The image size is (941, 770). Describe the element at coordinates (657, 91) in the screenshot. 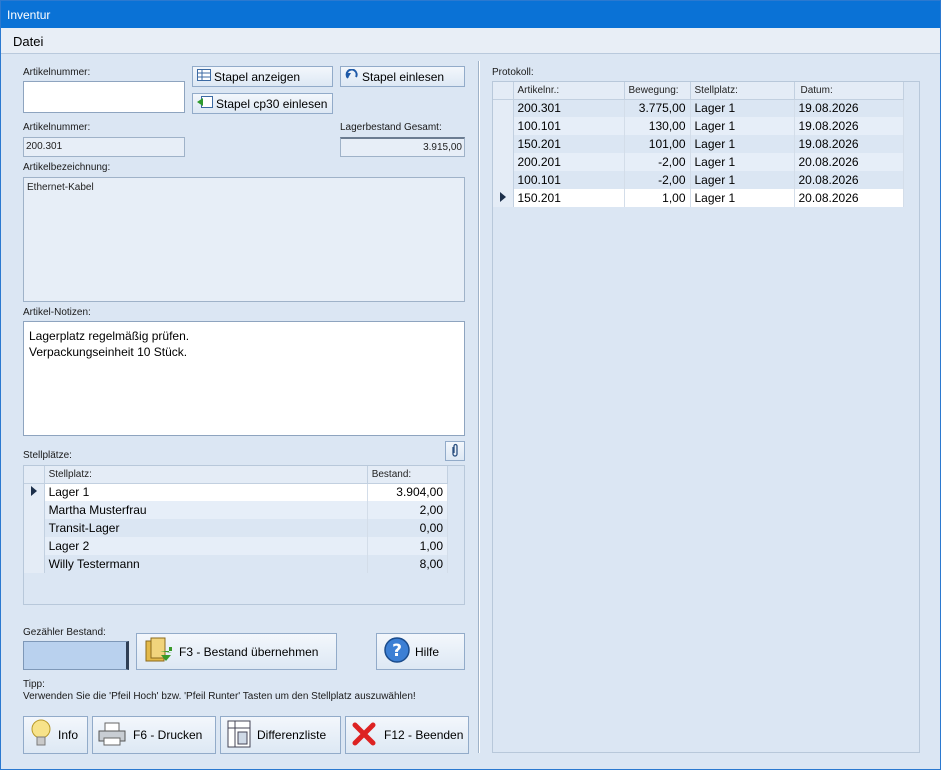

I see `col-bewegung: Bewegung:` at that location.